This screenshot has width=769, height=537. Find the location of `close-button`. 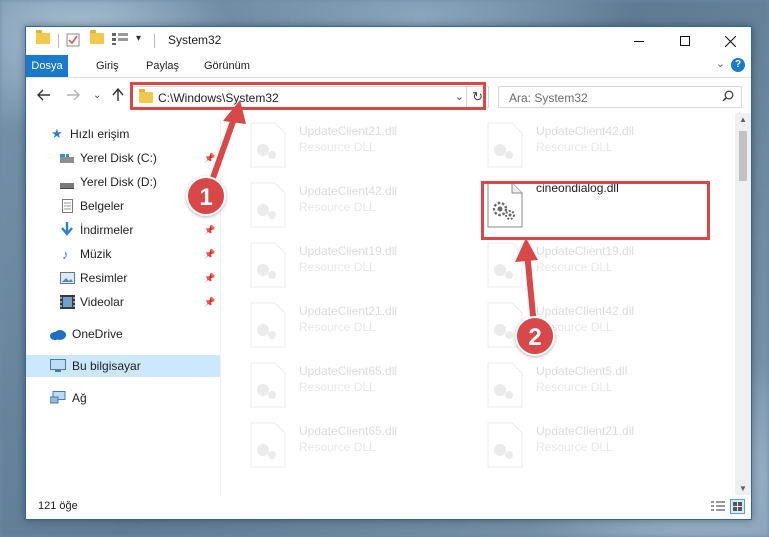

close-button is located at coordinates (730, 41).